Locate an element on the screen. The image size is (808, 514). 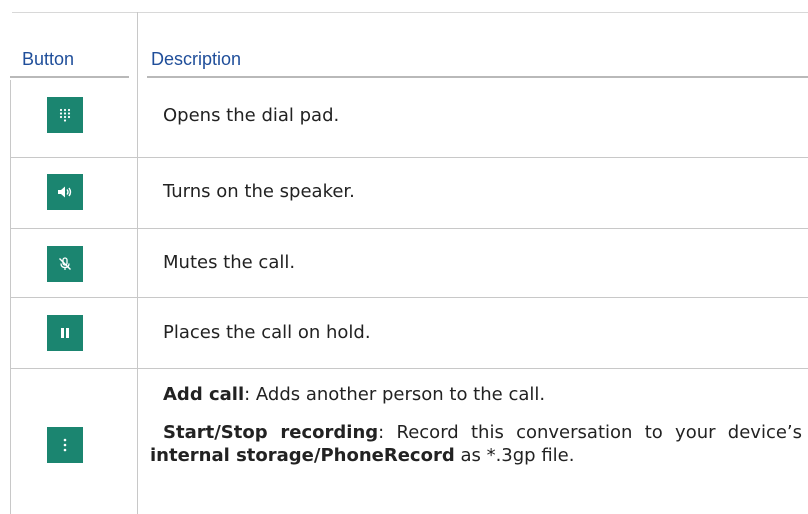
column-header-button: Button is located at coordinates (48, 59).